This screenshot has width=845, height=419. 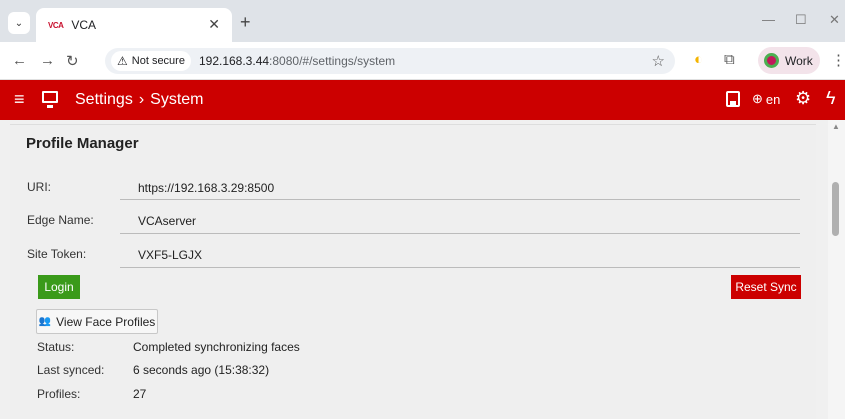 I want to click on profiles-label: Profiles:, so click(x=59, y=394).